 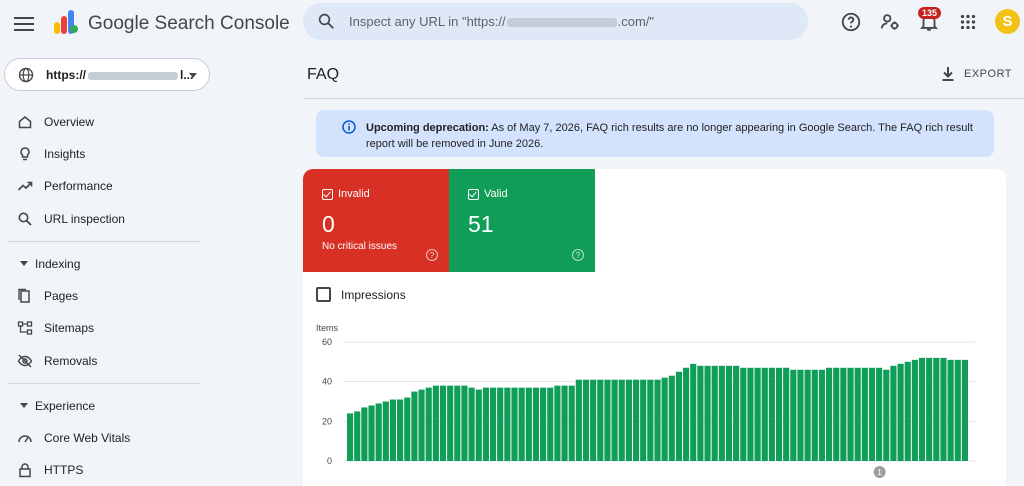 I want to click on nav-item-core-web-vitals: Core Web Vitals, so click(x=105, y=438).